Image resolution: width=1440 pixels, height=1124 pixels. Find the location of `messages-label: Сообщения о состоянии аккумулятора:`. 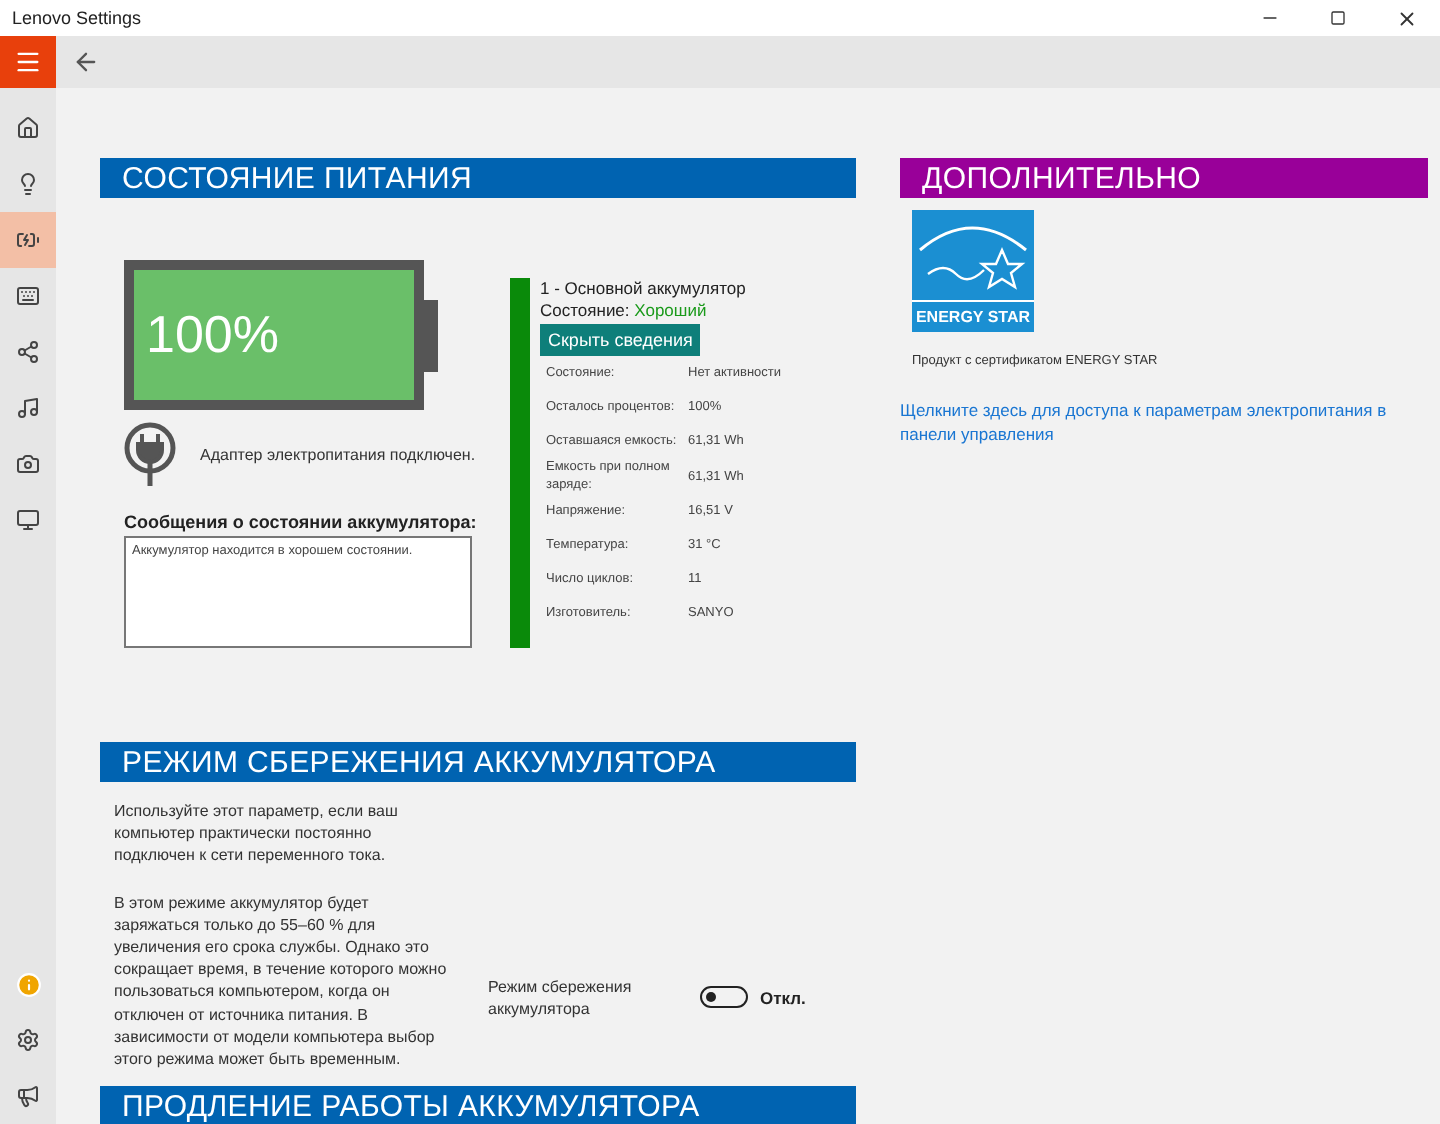

messages-label: Сообщения о состоянии аккумулятора: is located at coordinates (301, 522).